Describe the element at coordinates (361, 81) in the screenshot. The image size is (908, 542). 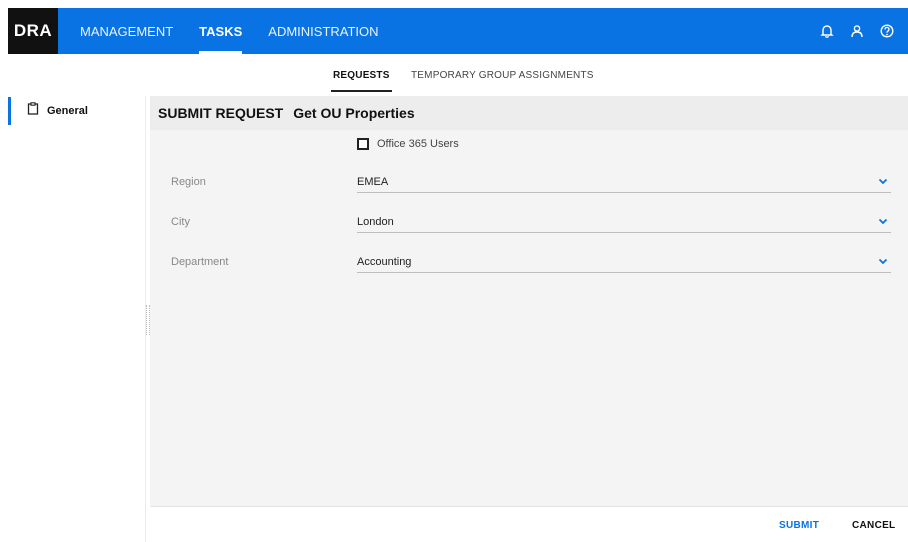
I see `tab-requests: REQUESTS` at that location.